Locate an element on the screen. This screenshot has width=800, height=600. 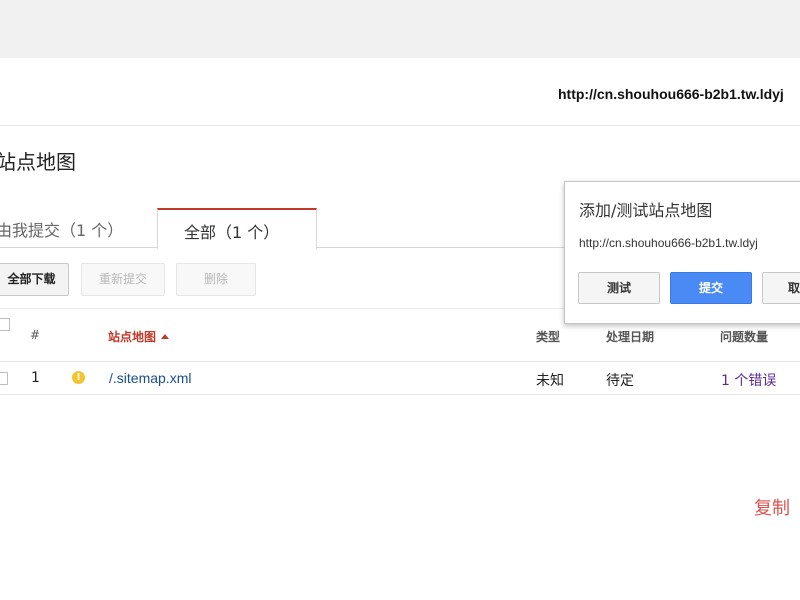
table-row-divider is located at coordinates (400, 394).